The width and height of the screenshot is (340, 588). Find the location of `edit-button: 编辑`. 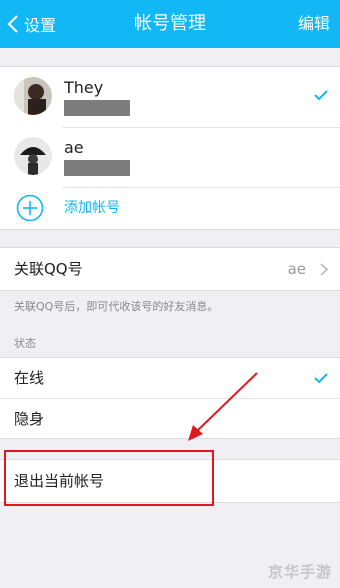

edit-button: 编辑 is located at coordinates (314, 24).